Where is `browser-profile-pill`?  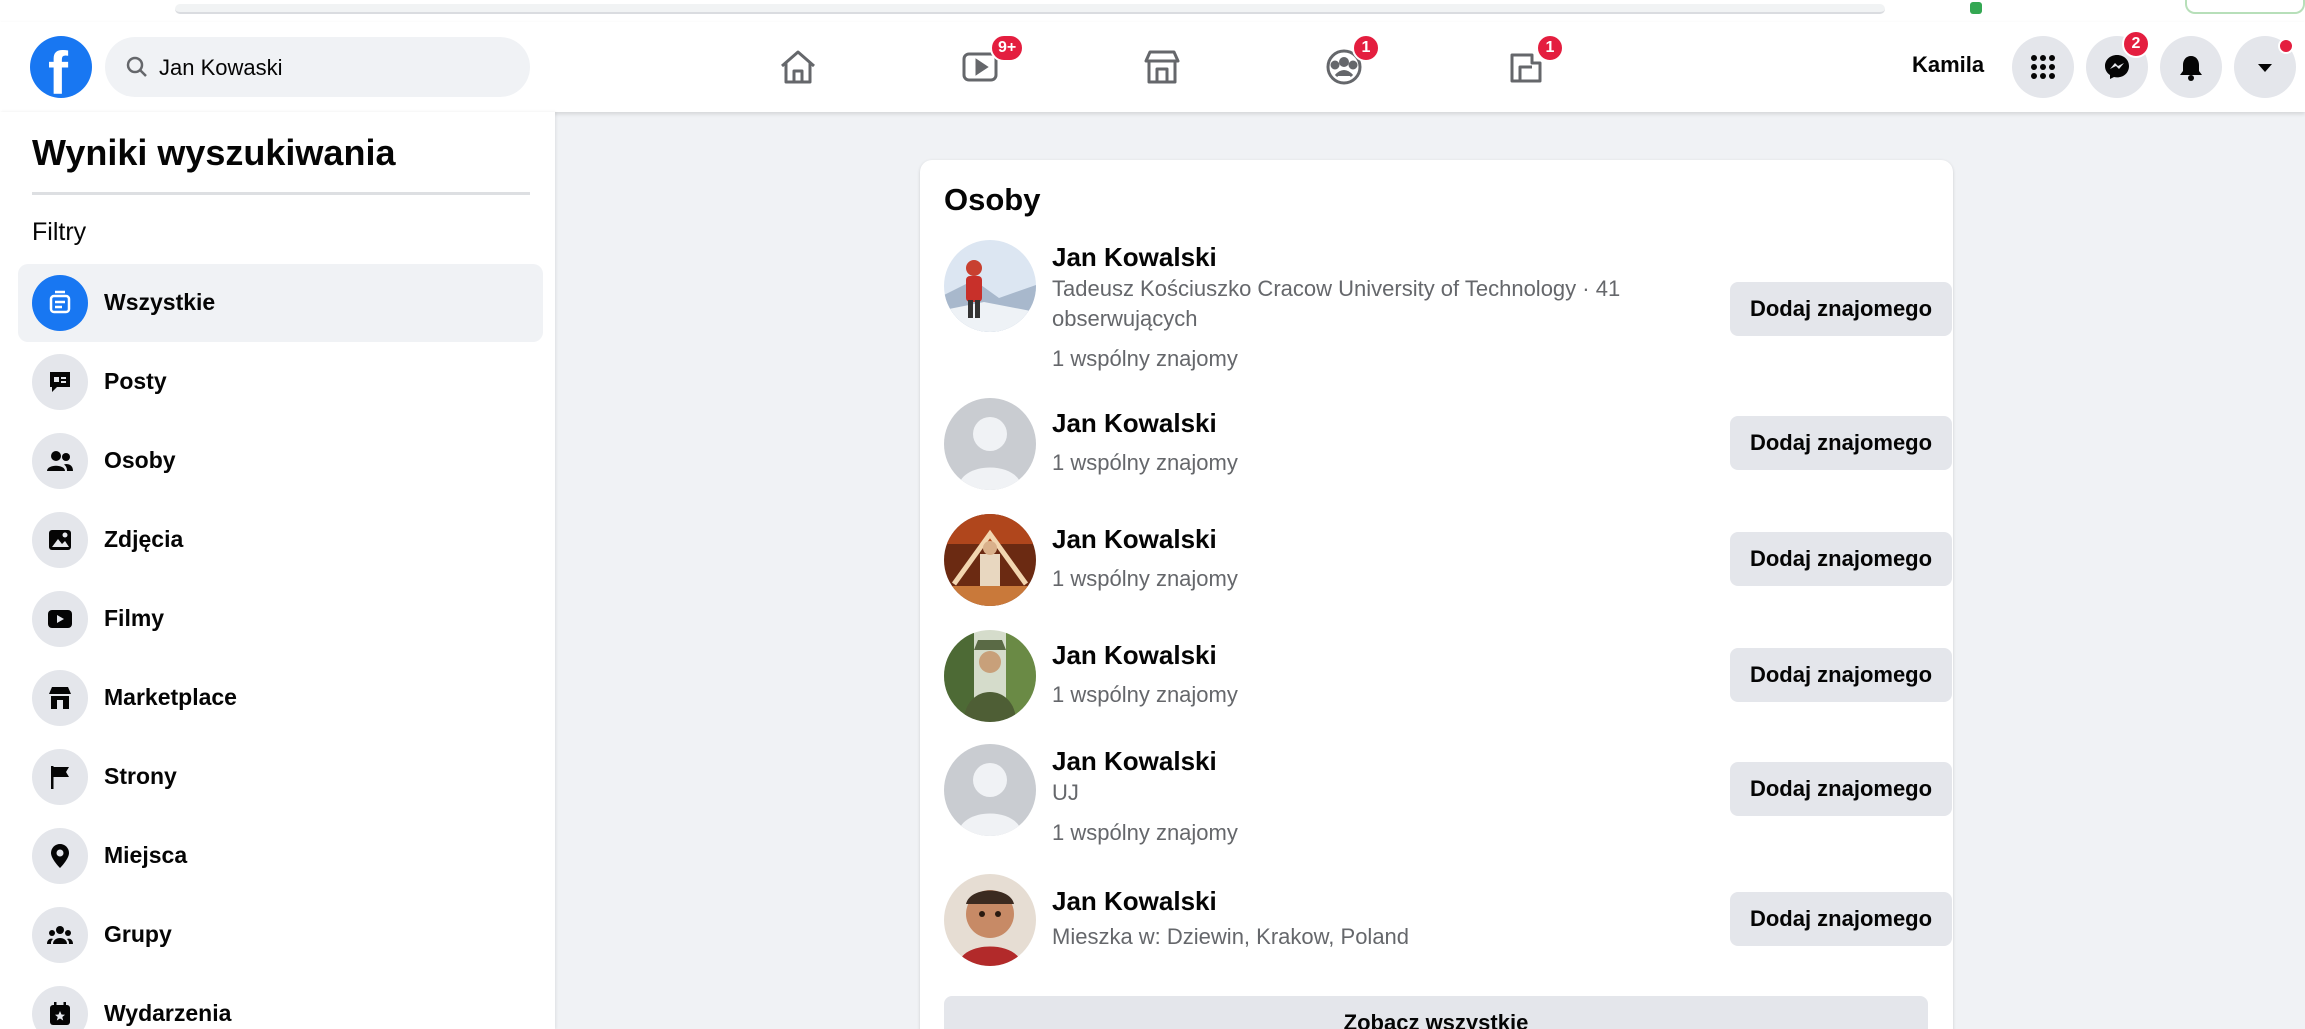 browser-profile-pill is located at coordinates (2245, 7).